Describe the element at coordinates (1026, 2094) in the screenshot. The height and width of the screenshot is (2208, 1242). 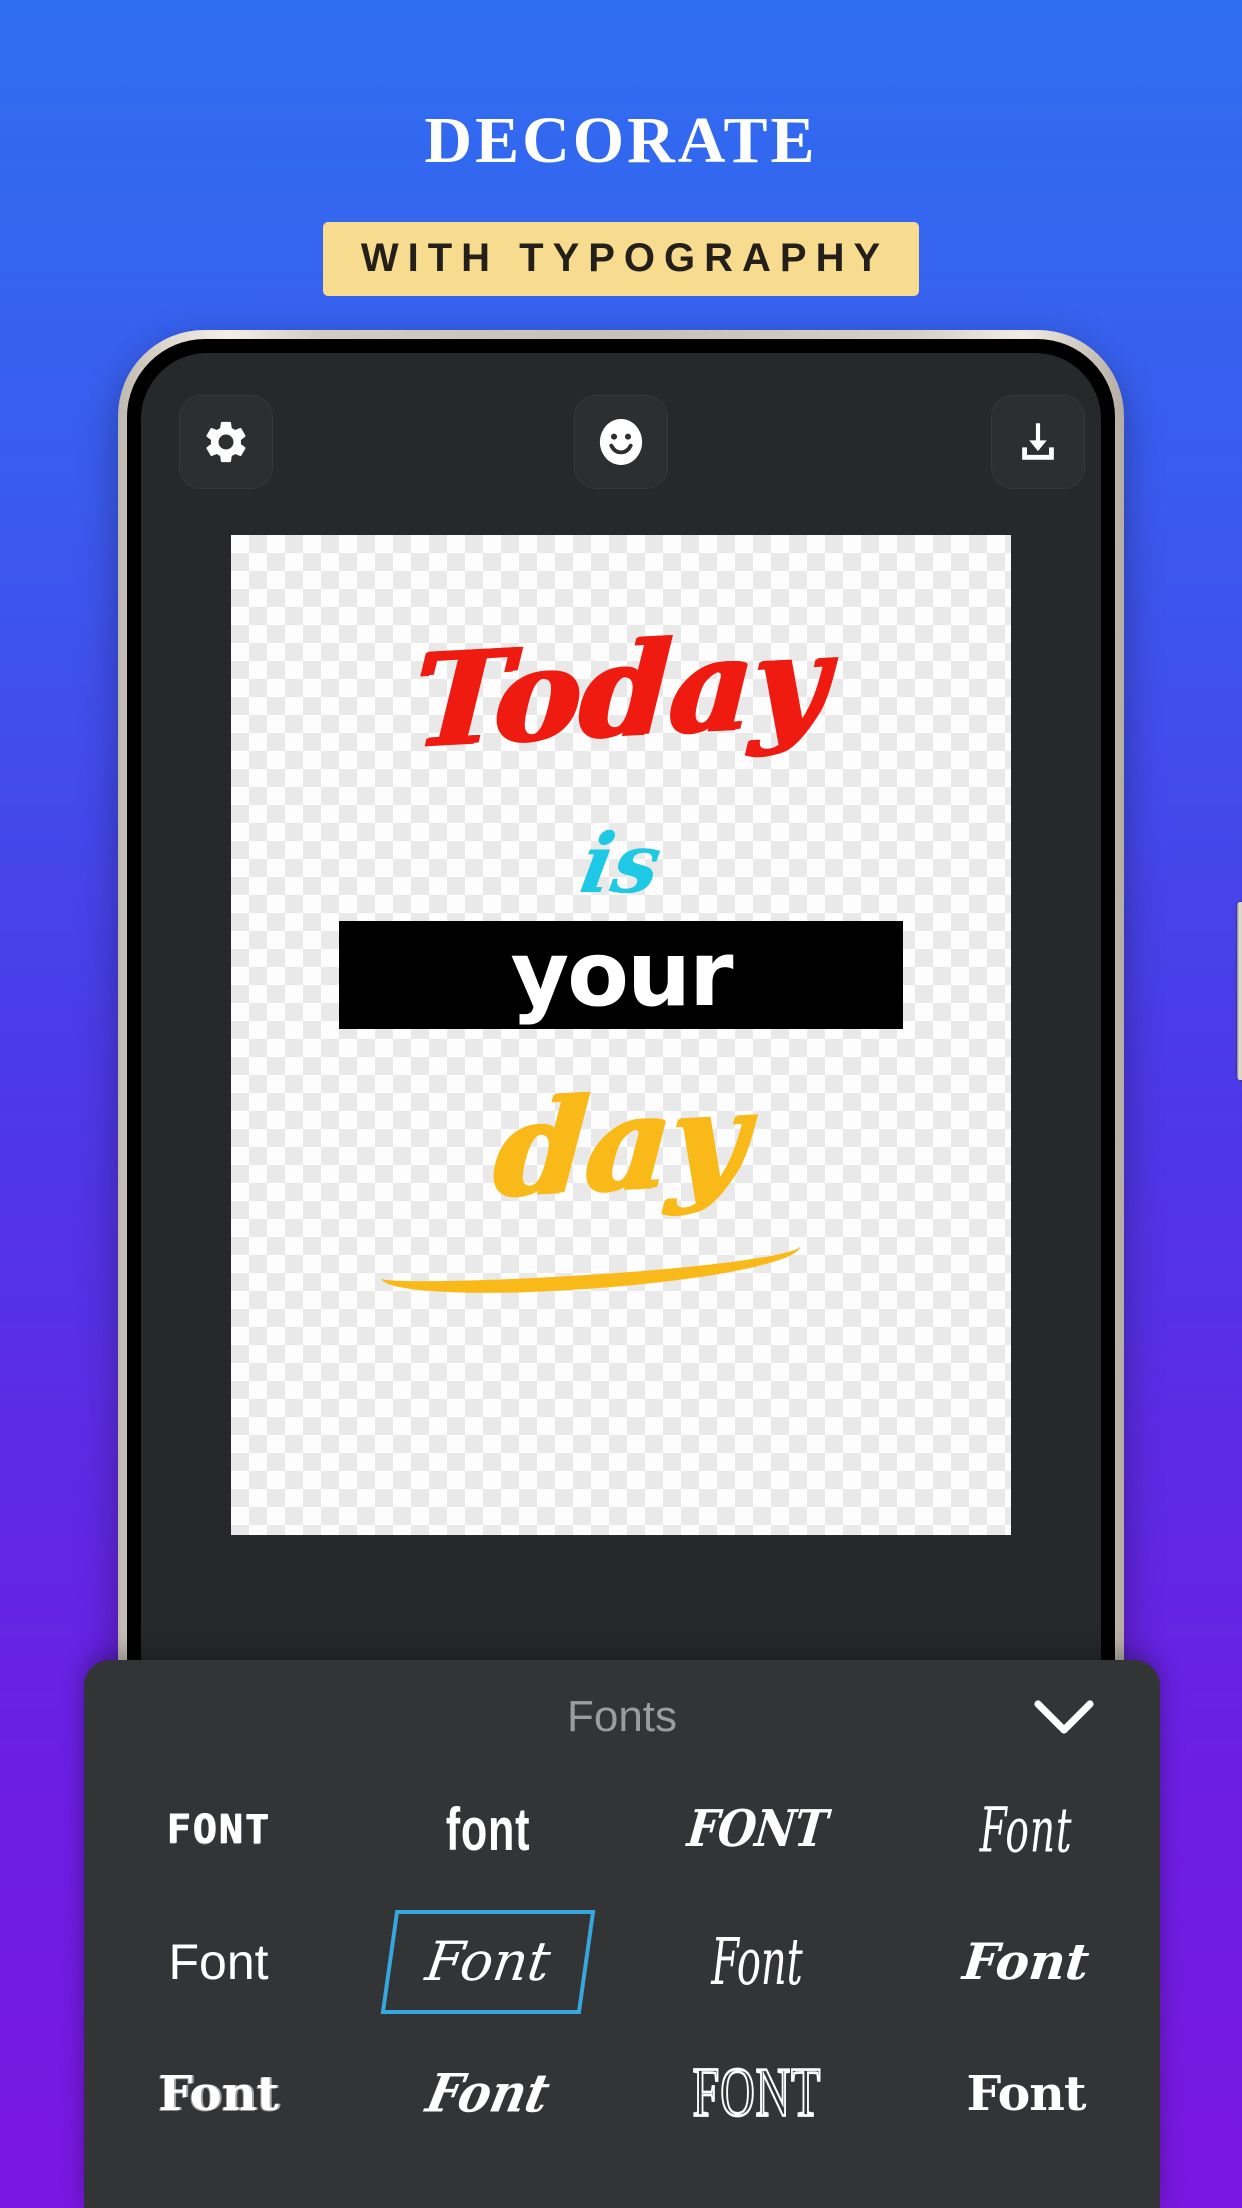
I see `font-option-12: Font` at that location.